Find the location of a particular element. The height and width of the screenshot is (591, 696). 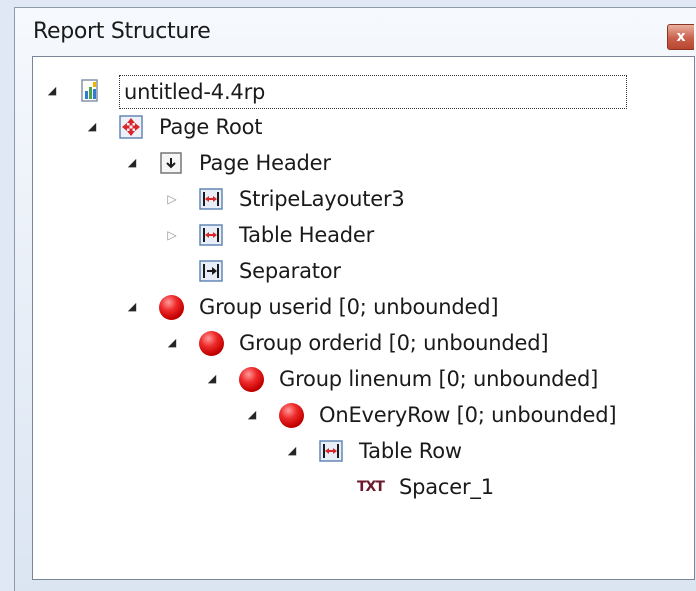

tree-node-table-row: ◢ Table Row is located at coordinates (358, 451).